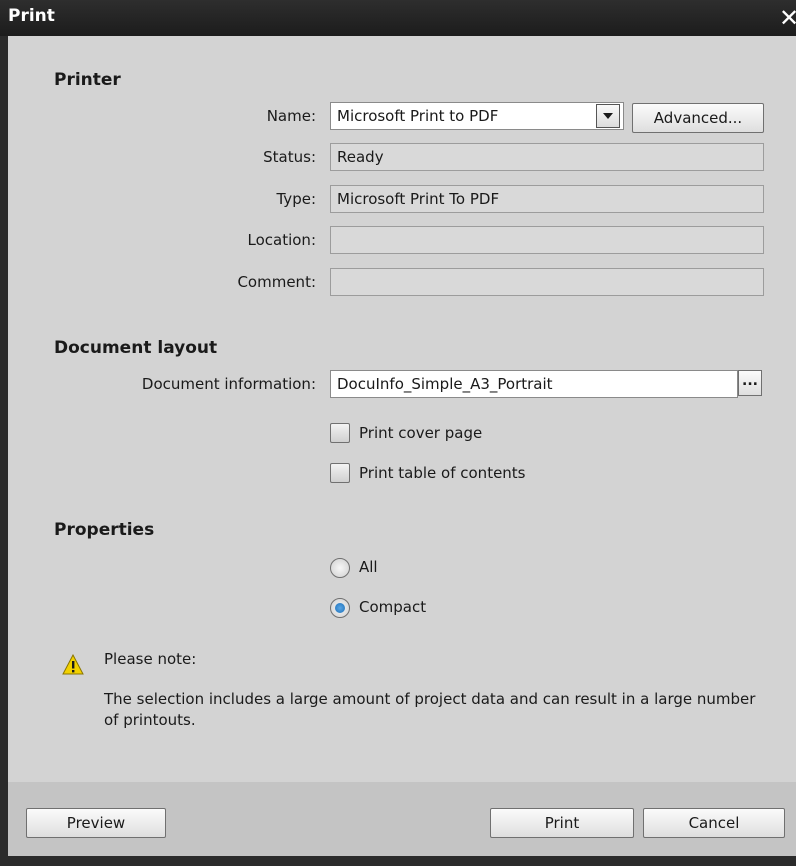  I want to click on document-information-field: DocuInfo_Simple_A3_Portrait, so click(534, 384).